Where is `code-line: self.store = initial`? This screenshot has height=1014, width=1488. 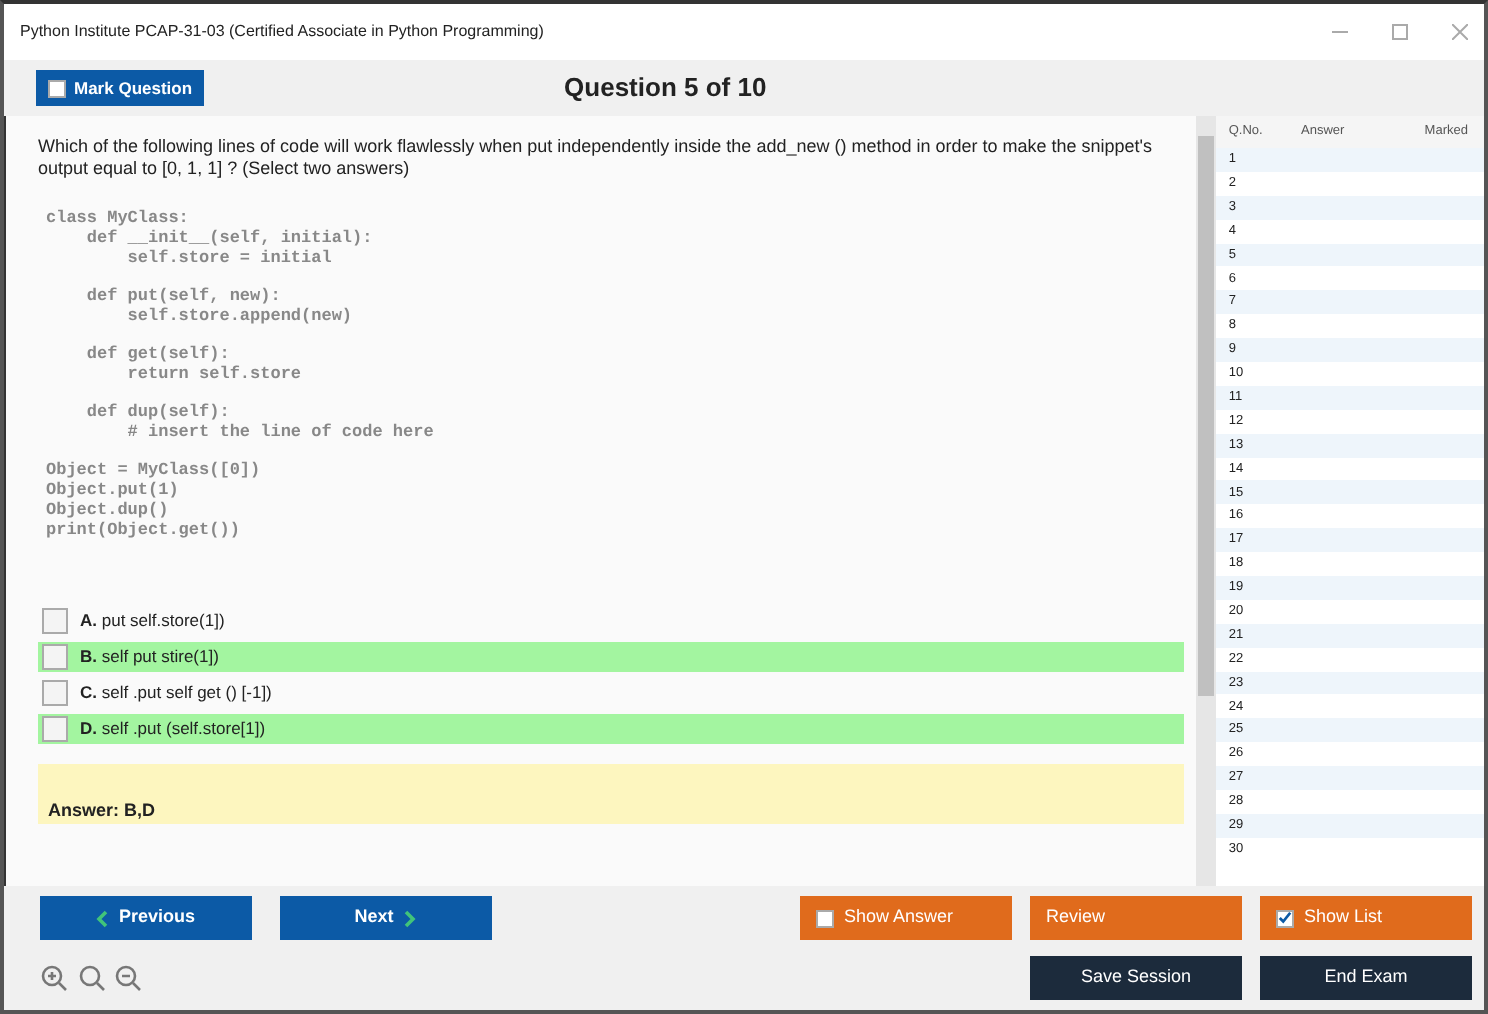 code-line: self.store = initial is located at coordinates (228, 258).